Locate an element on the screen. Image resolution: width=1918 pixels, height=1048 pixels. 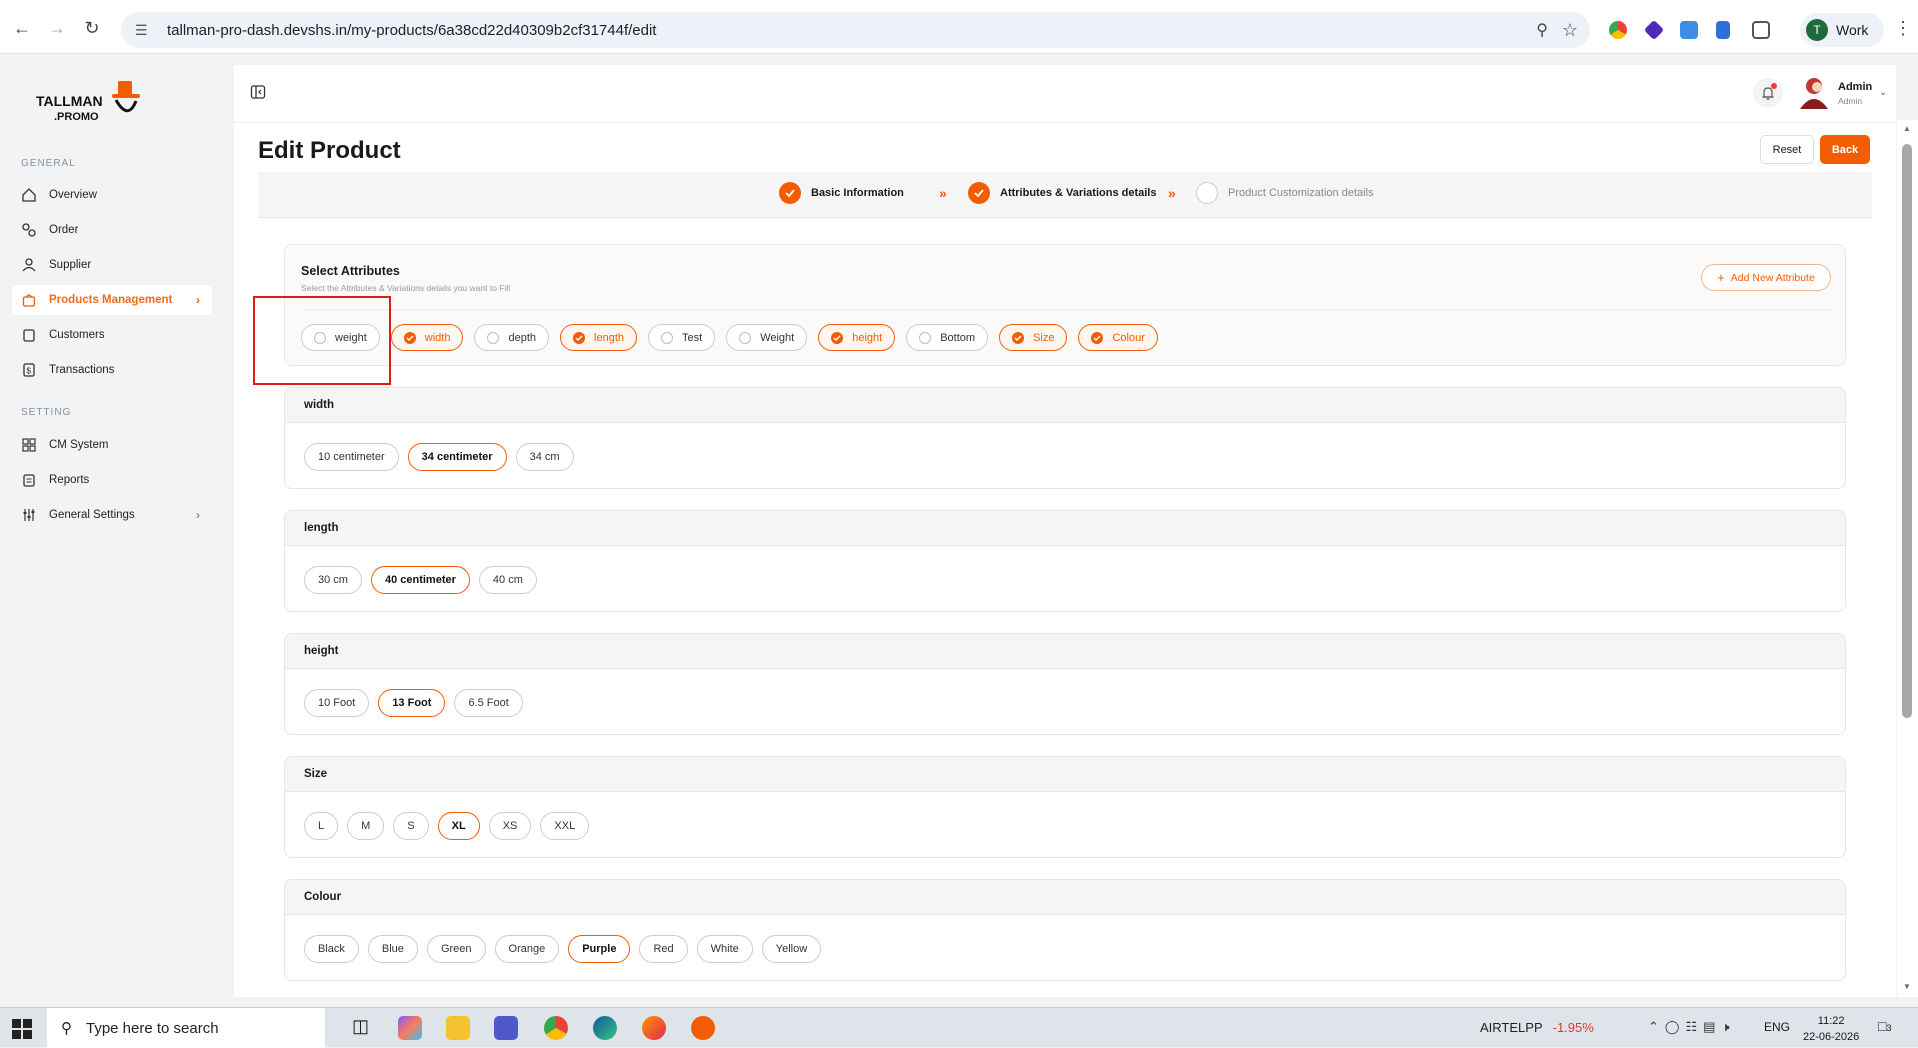
docs-extension-icon is located at coordinates (1723, 30).